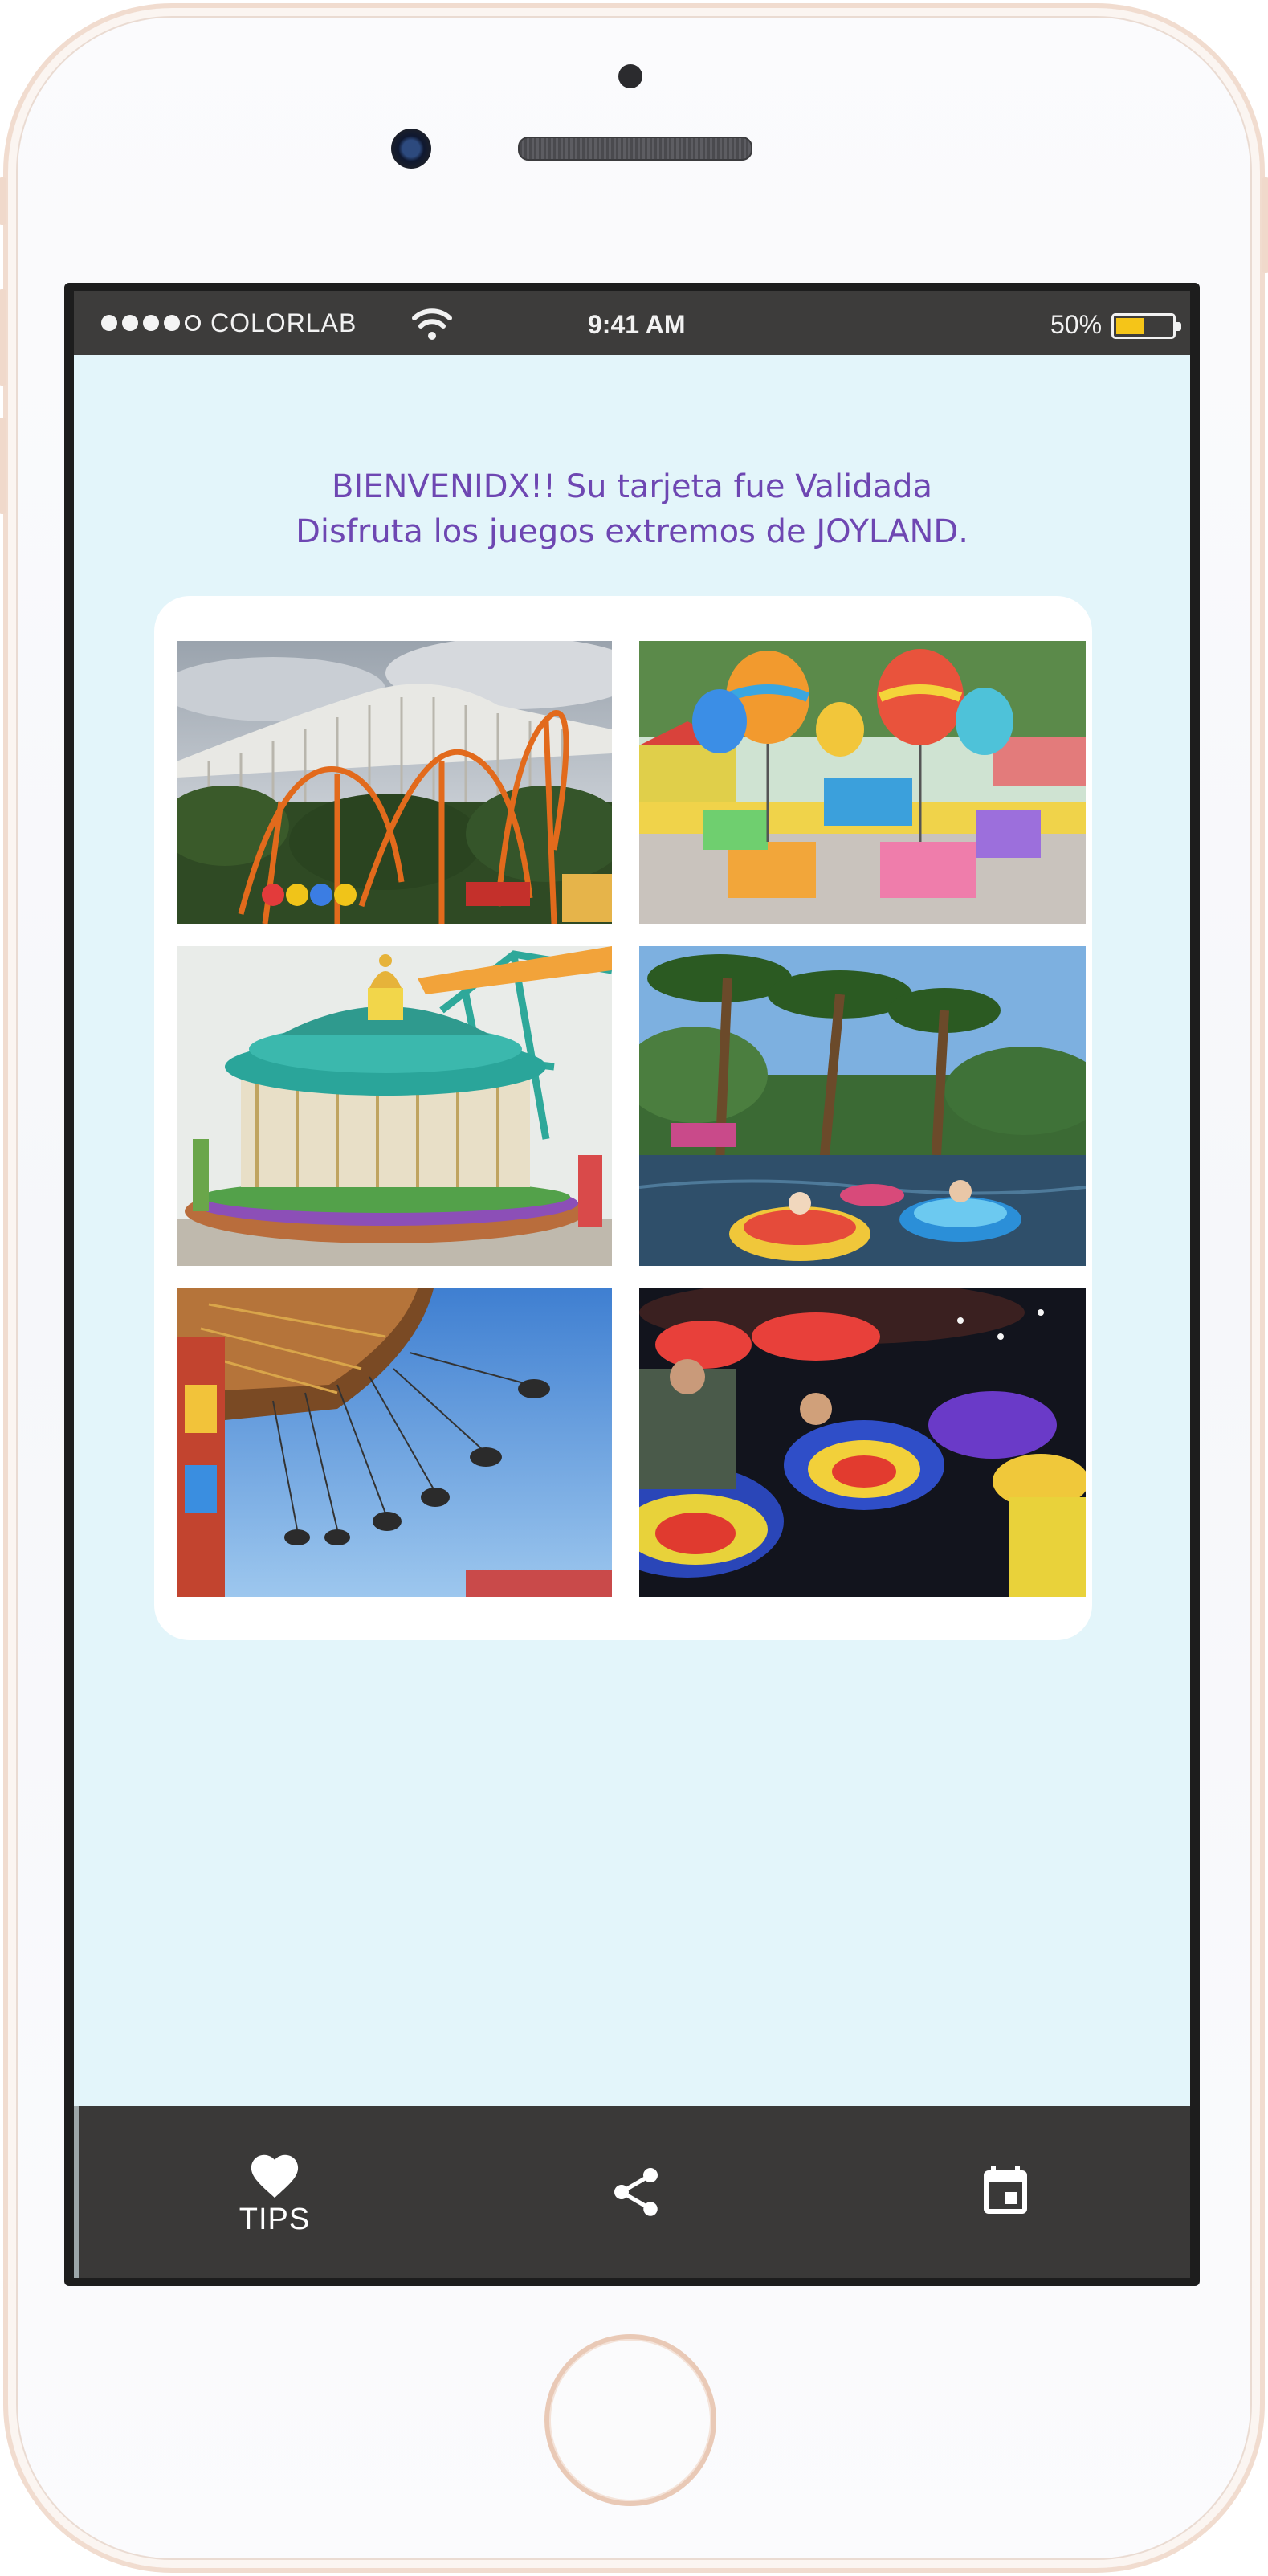  What do you see at coordinates (862, 782) in the screenshot?
I see `balloon-ride-photo` at bounding box center [862, 782].